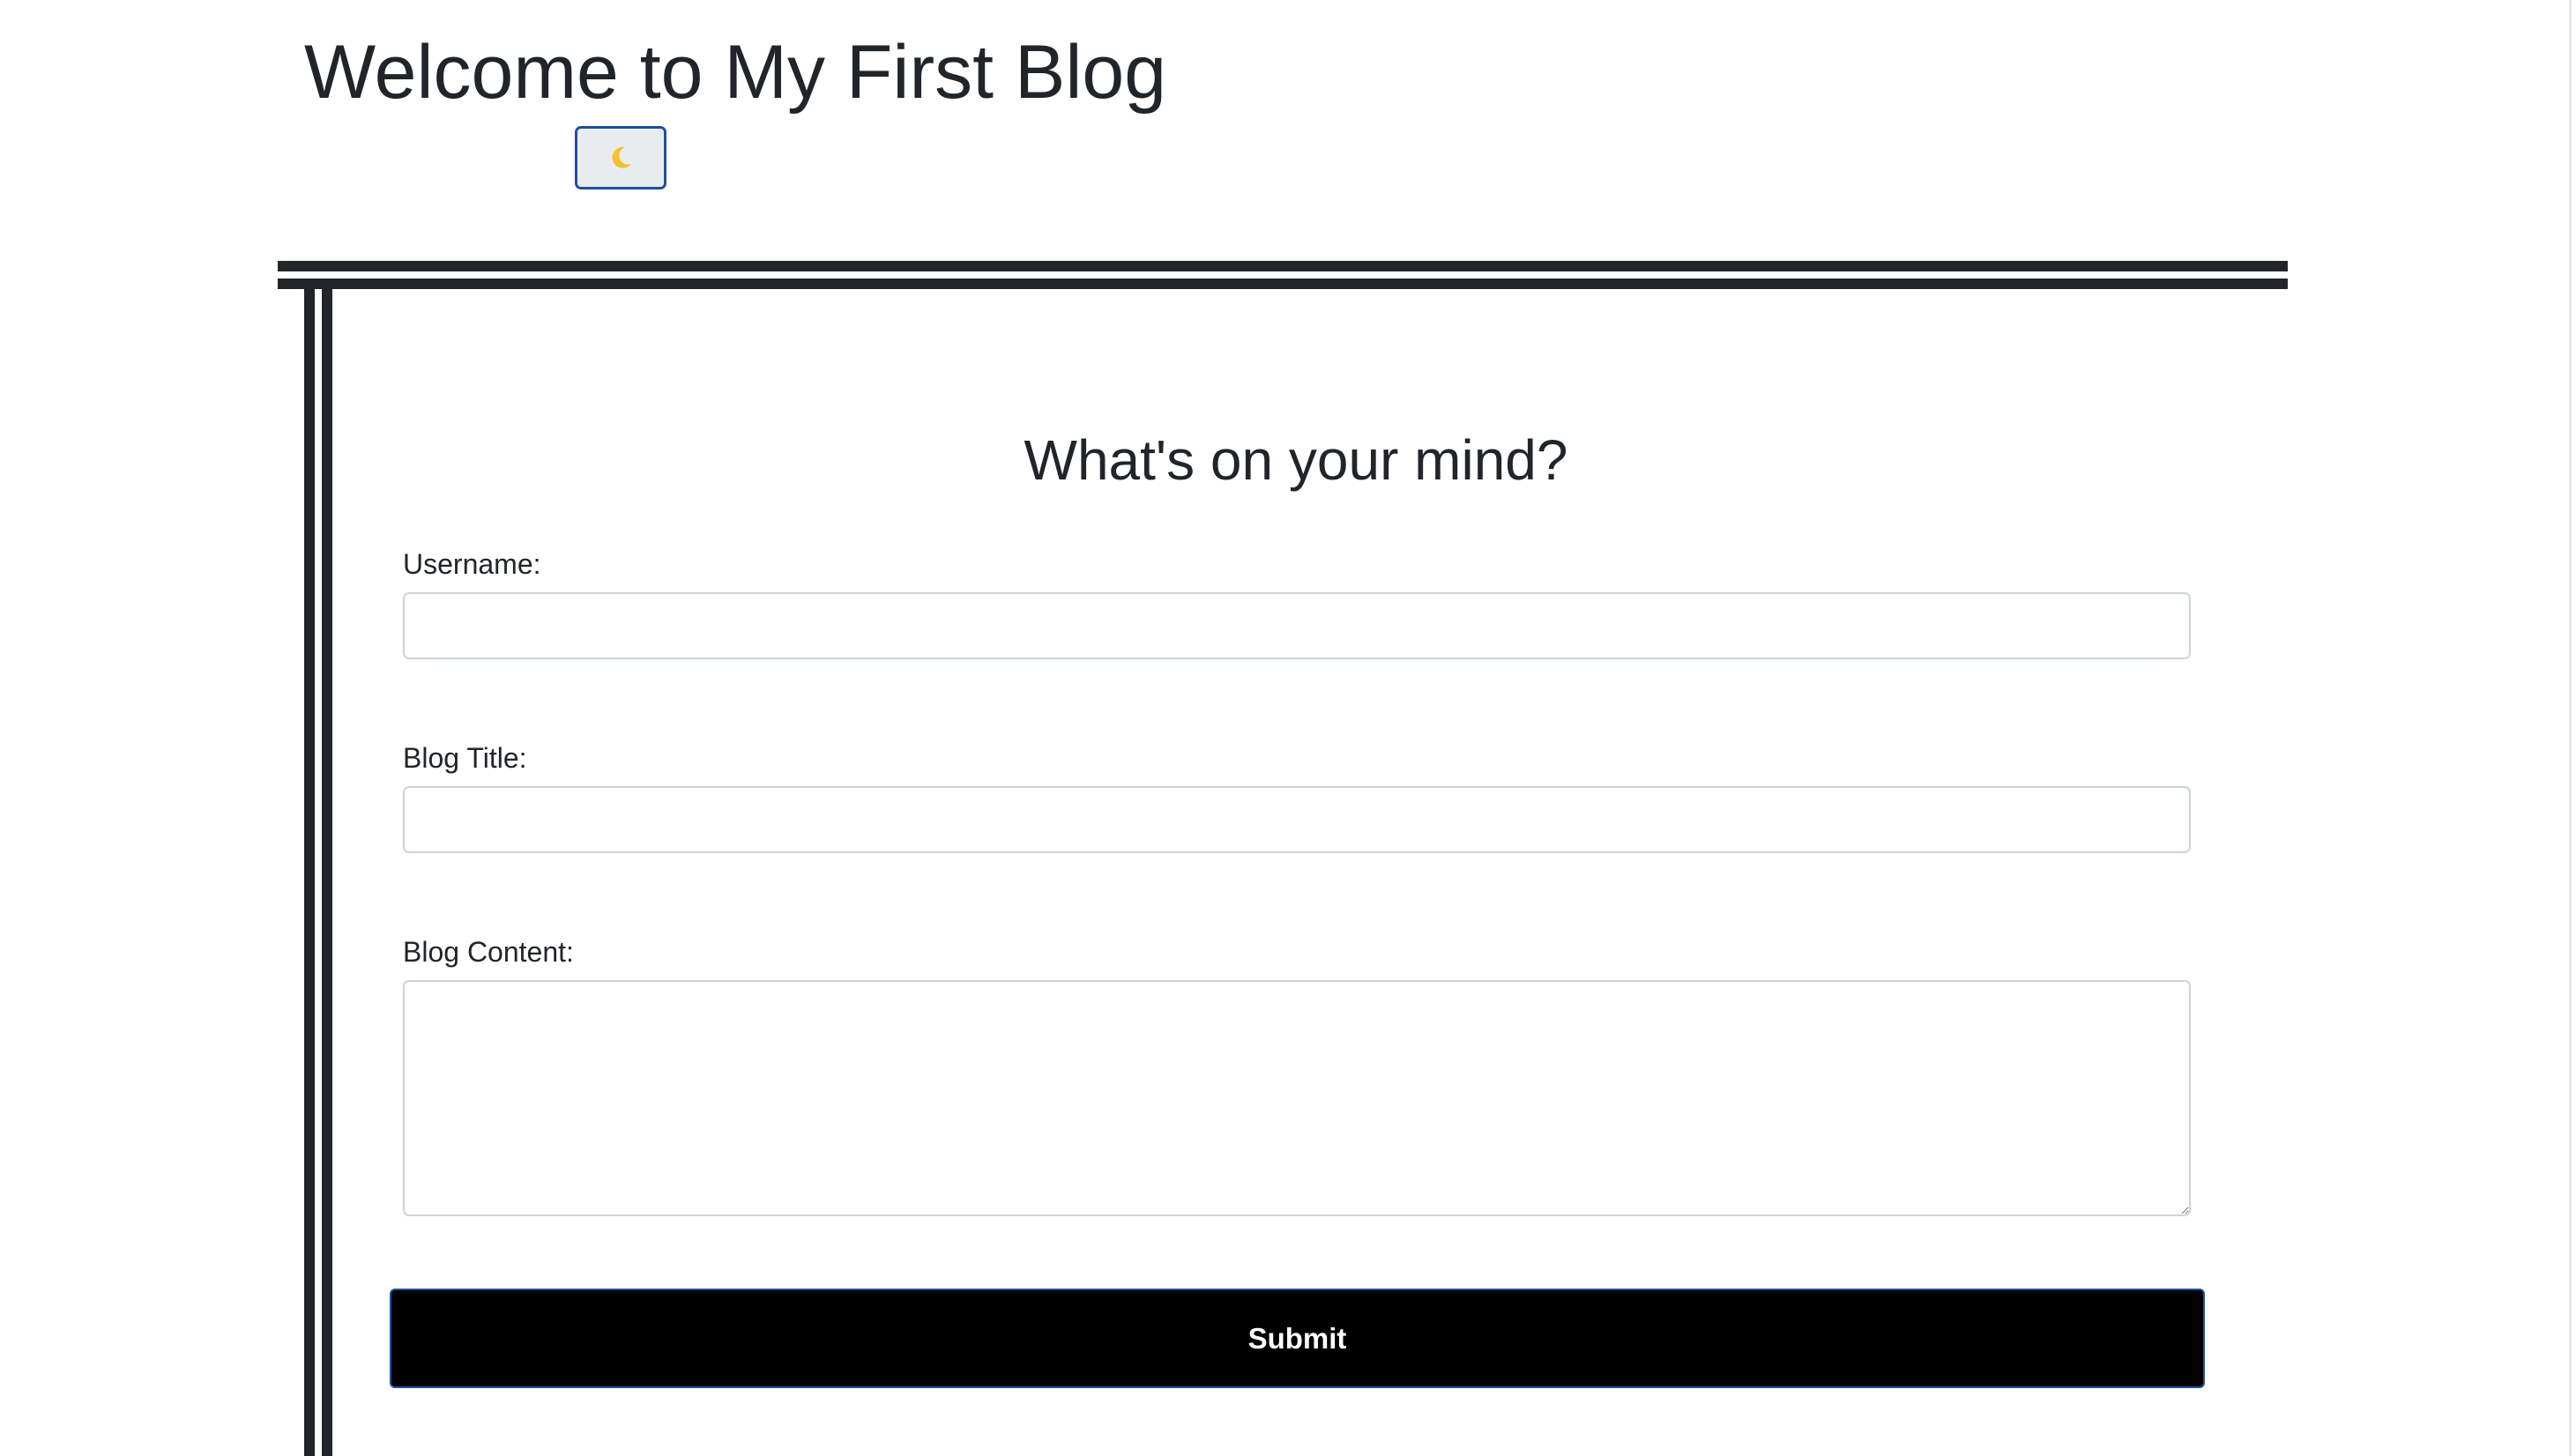 This screenshot has width=2576, height=1456. What do you see at coordinates (472, 564) in the screenshot?
I see `username-label: Username:` at bounding box center [472, 564].